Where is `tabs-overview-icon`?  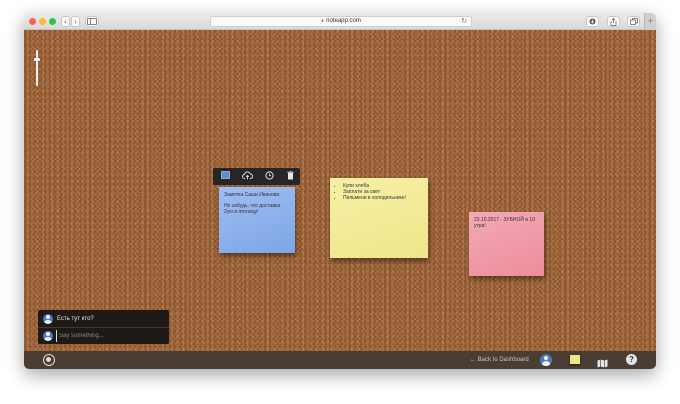 tabs-overview-icon is located at coordinates (633, 21).